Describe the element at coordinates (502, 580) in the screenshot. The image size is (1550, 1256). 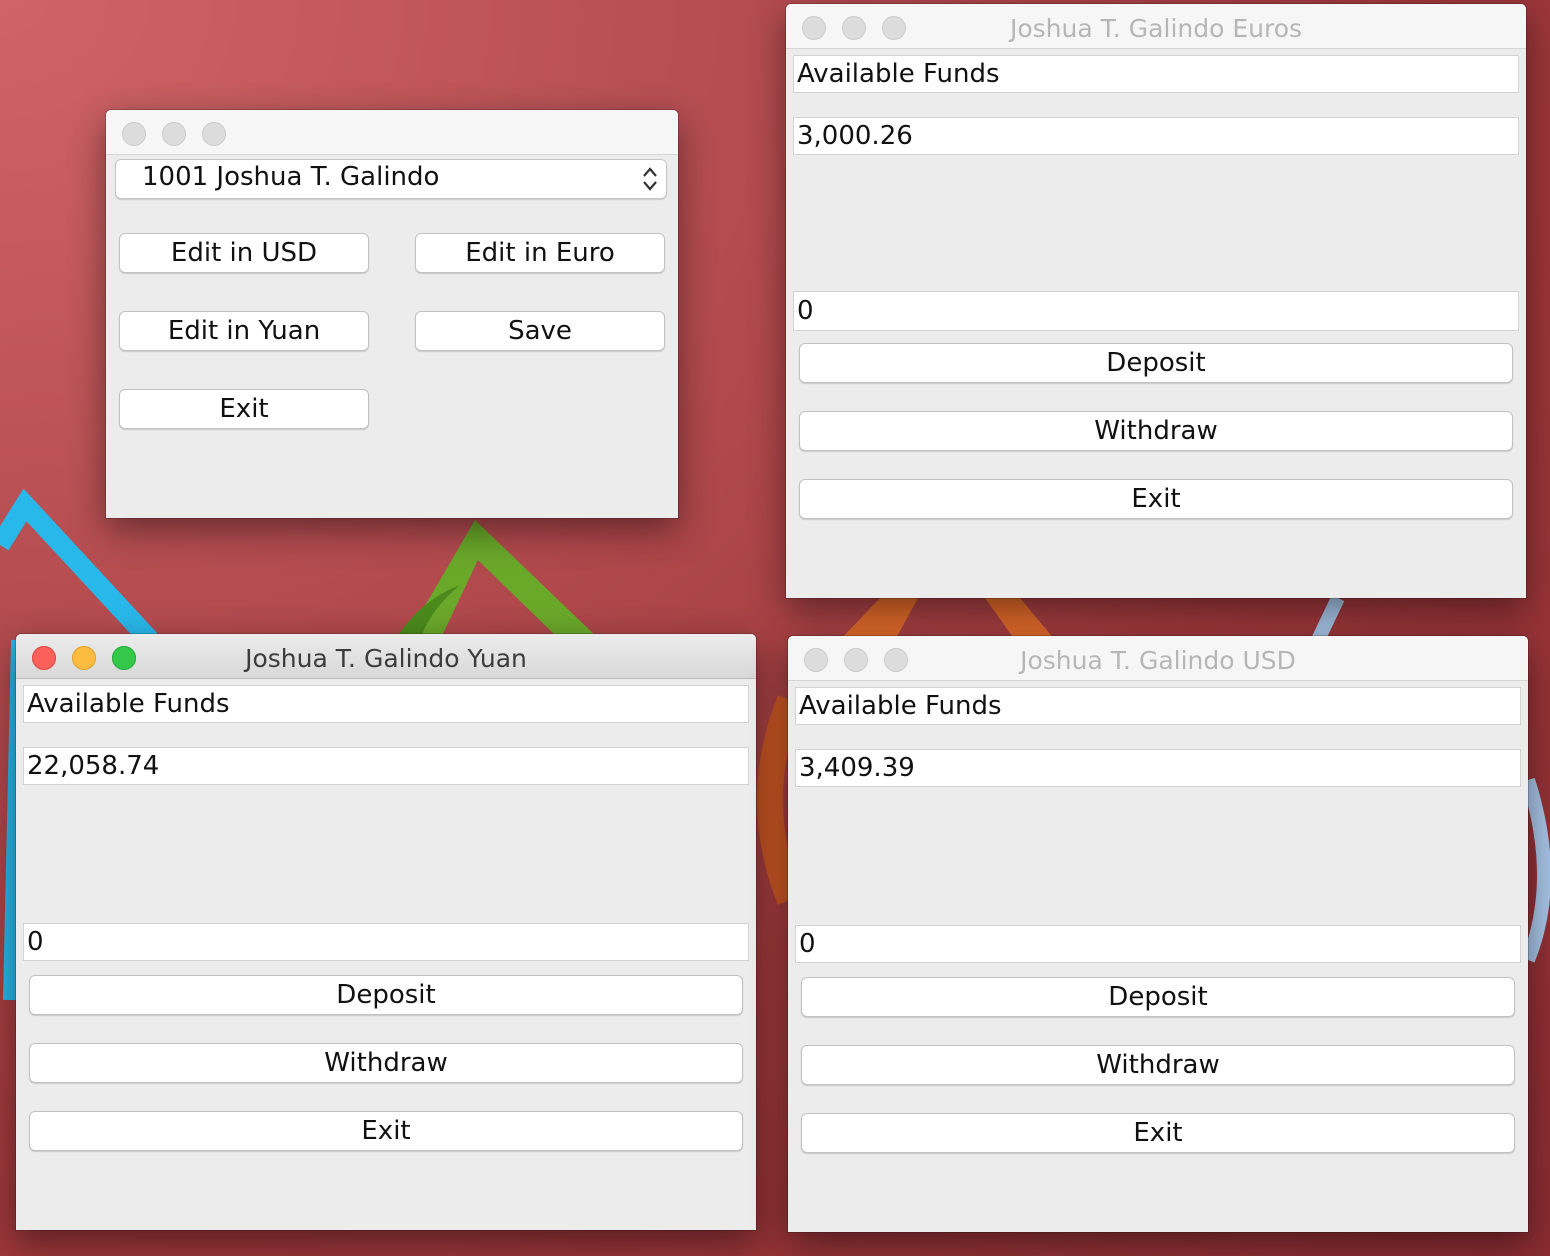
I see `wallpaper-green-shape` at that location.